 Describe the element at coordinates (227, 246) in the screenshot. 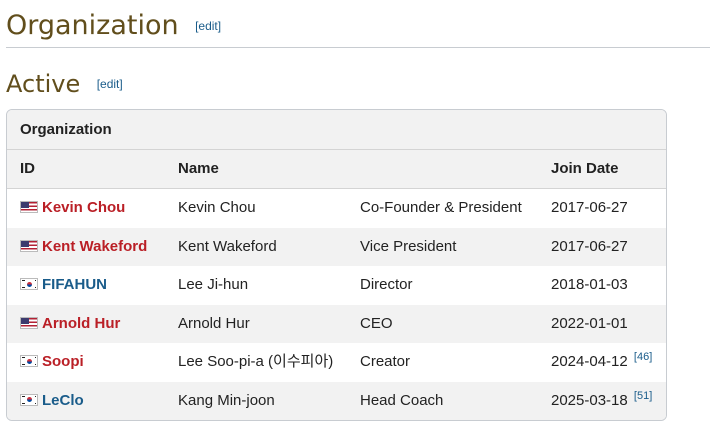

I see `member-name: Kent Wakeford` at that location.